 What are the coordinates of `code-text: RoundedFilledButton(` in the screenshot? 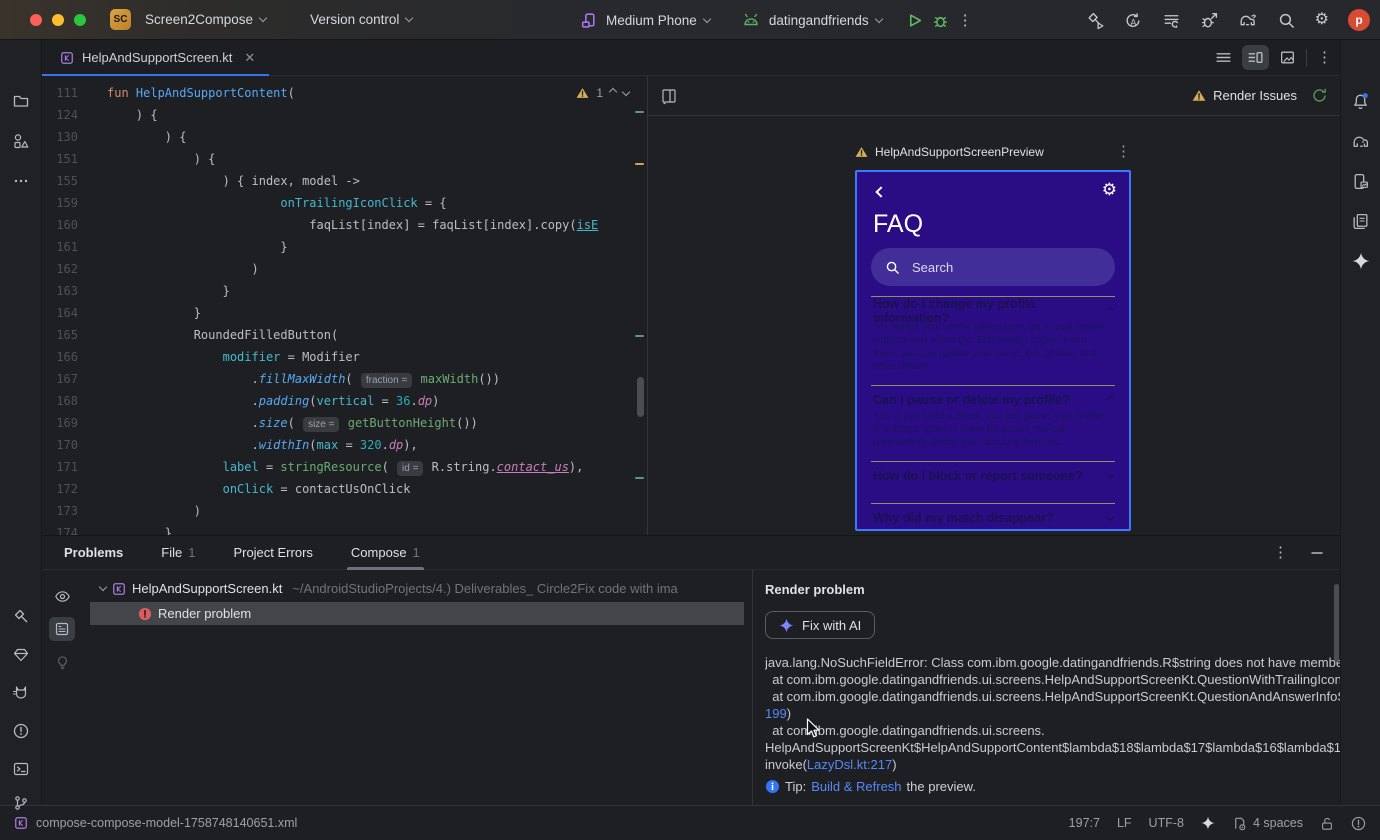 It's located at (223, 335).